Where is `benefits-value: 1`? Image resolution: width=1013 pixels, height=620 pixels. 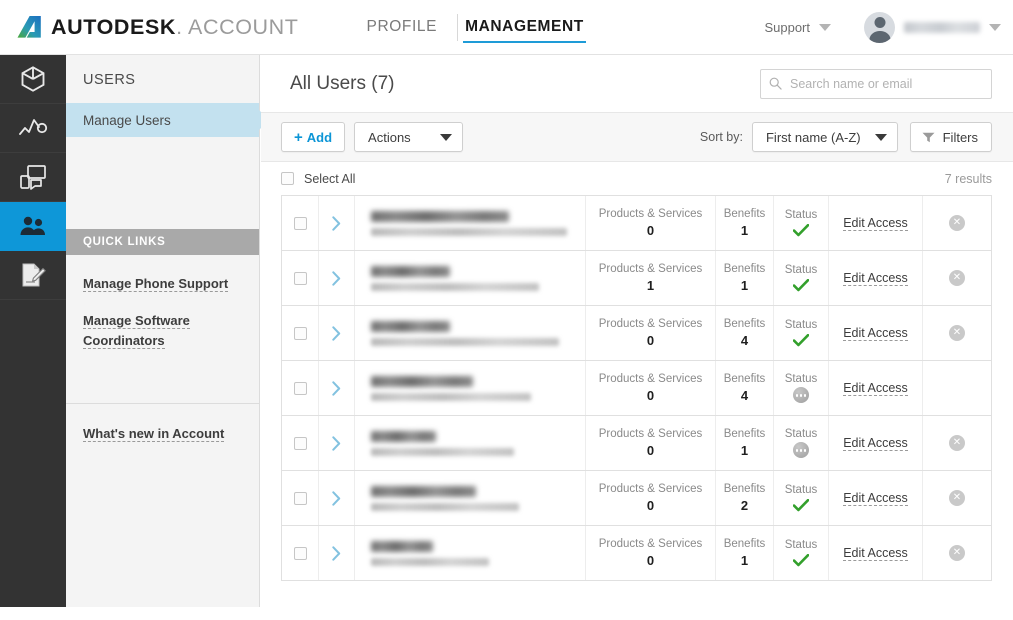
benefits-value: 1 is located at coordinates (744, 450).